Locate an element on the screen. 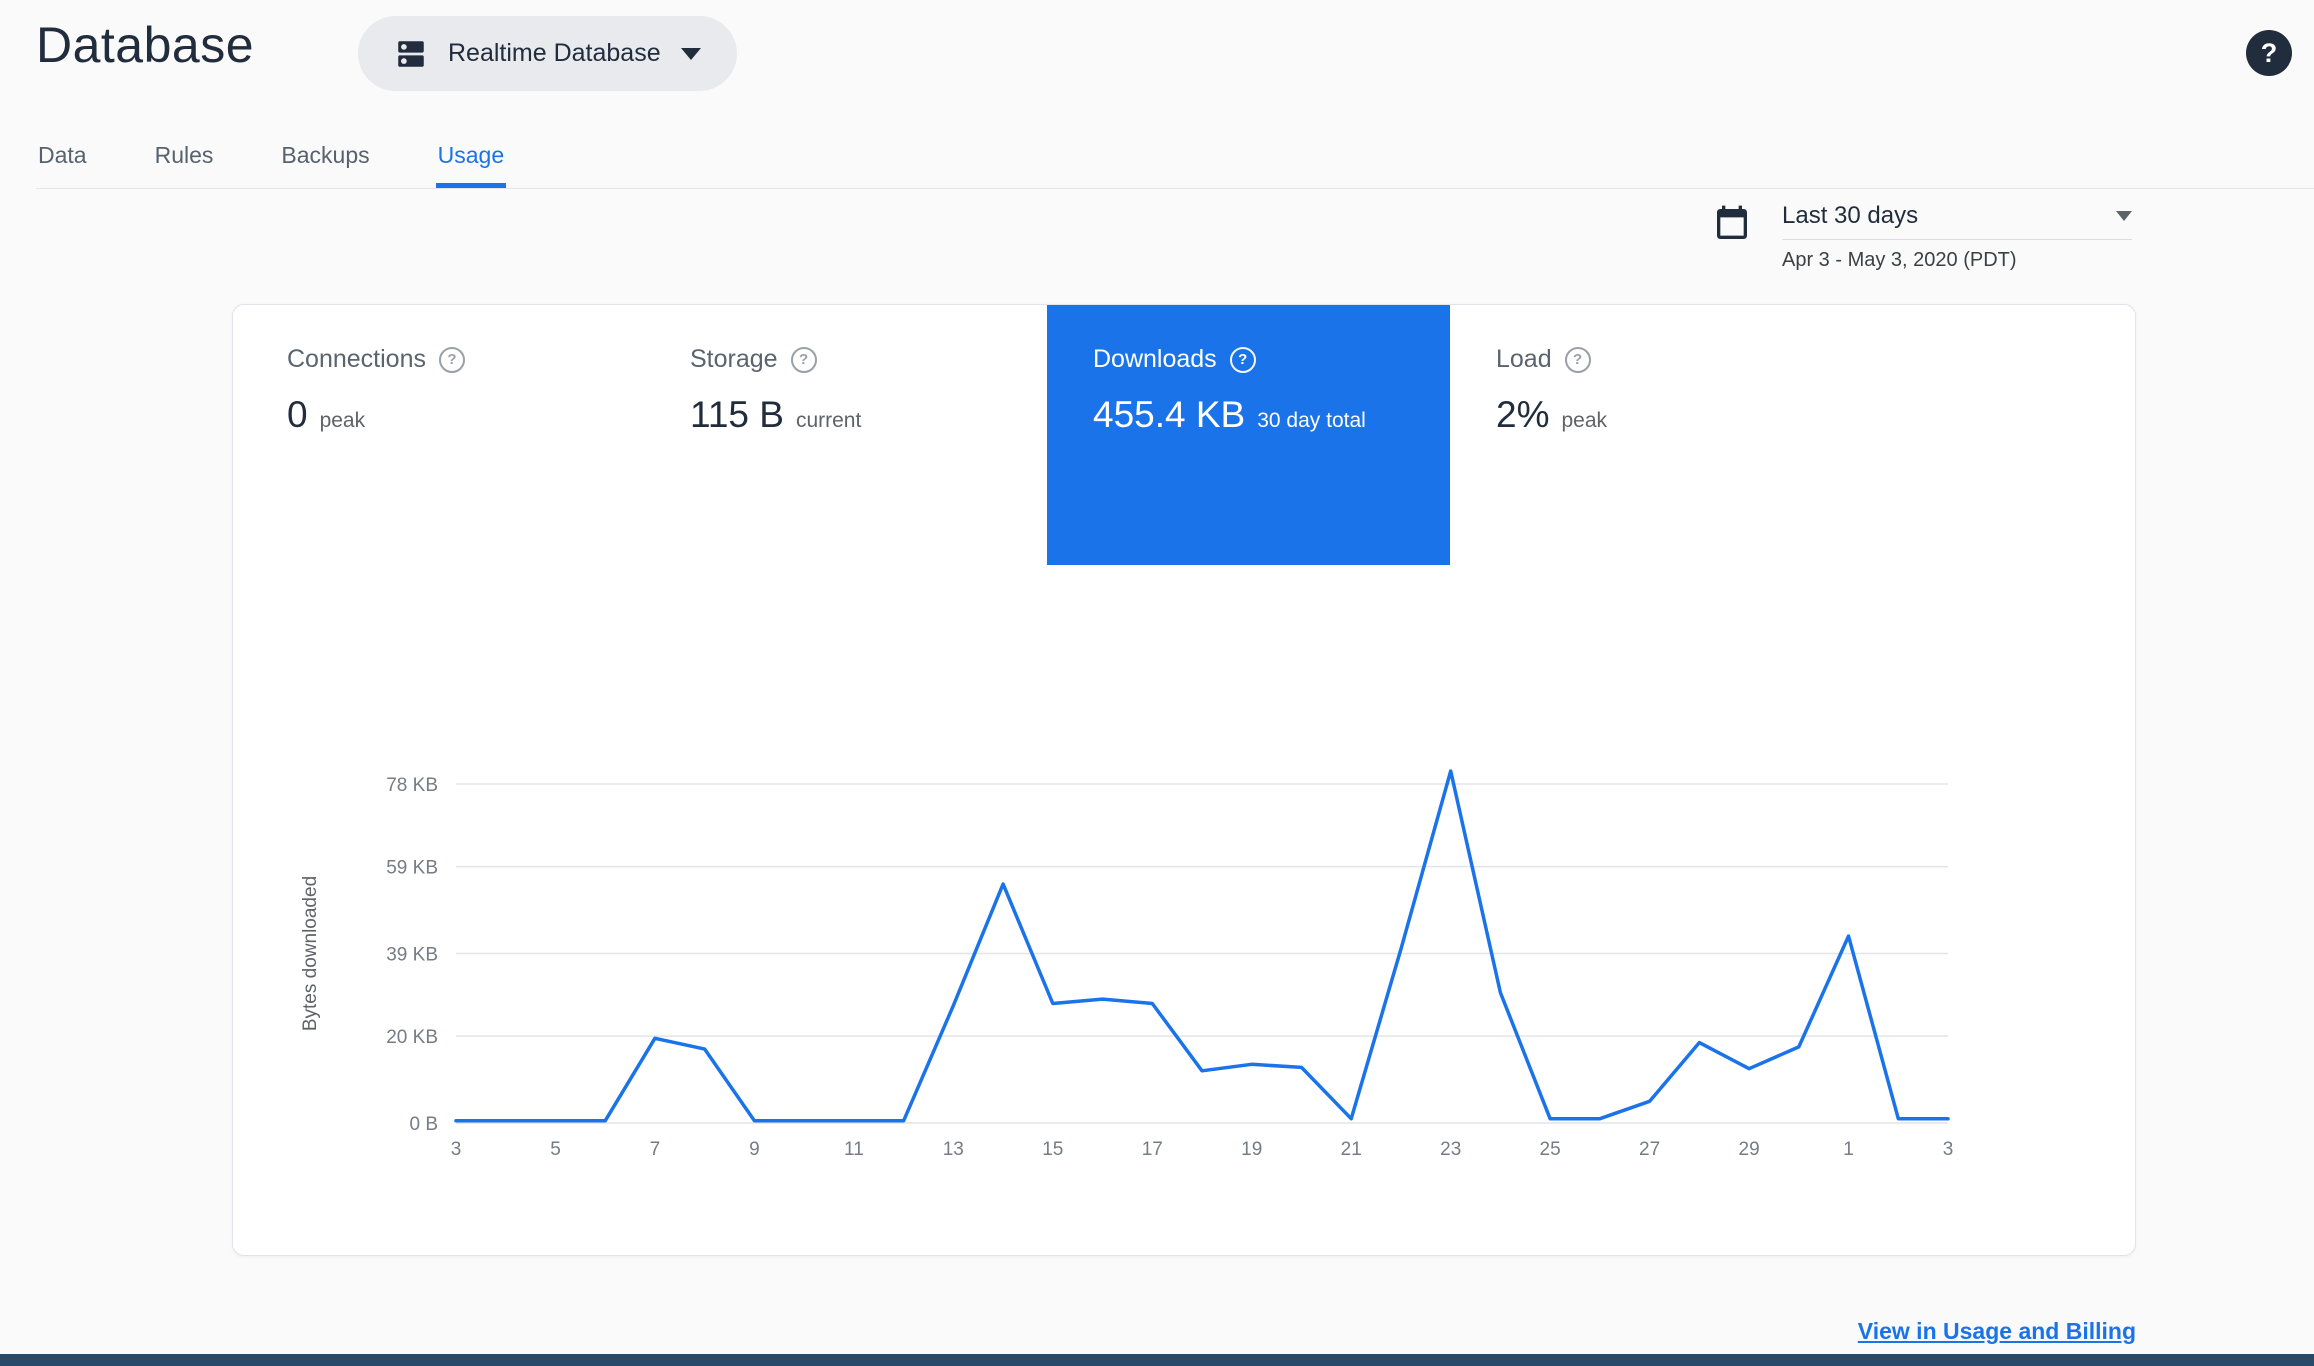 The height and width of the screenshot is (1366, 2314). tab-bar: Data Rules Backups Usage is located at coordinates (1175, 159).